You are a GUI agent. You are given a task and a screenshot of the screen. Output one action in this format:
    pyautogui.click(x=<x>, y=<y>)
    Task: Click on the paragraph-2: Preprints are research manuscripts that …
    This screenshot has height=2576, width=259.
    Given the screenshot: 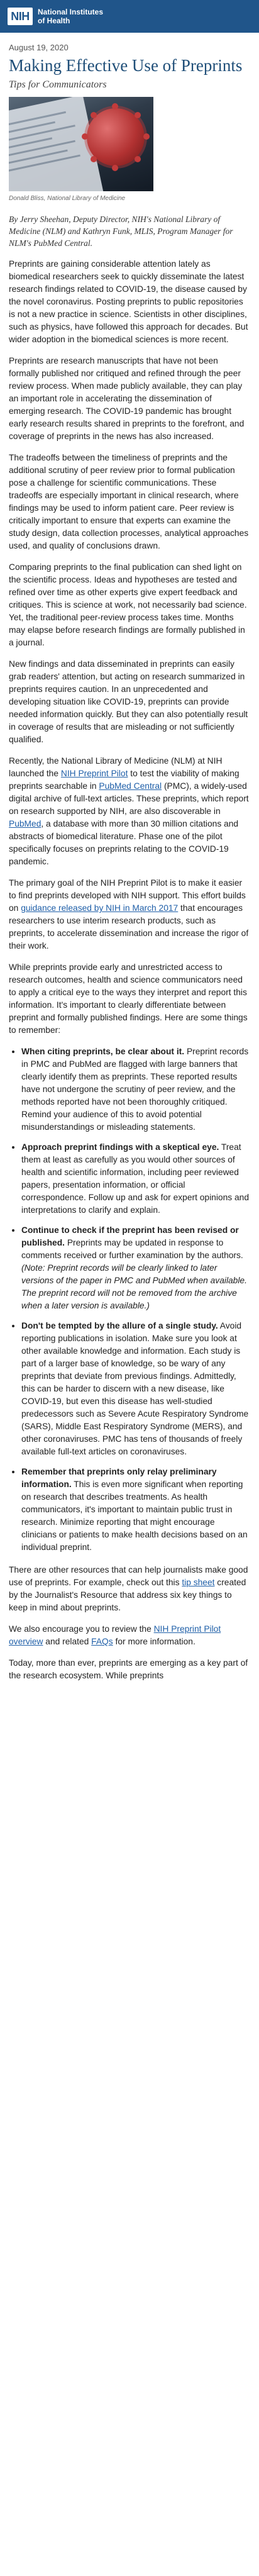 What is the action you would take?
    pyautogui.click(x=127, y=398)
    